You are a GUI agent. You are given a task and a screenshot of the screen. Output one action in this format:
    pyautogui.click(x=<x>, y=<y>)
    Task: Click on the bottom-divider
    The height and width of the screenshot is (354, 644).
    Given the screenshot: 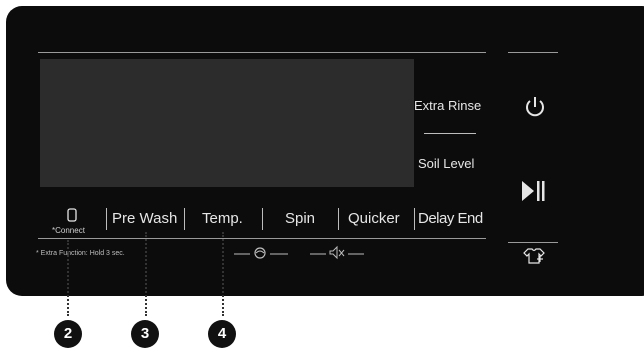 What is the action you would take?
    pyautogui.click(x=262, y=238)
    